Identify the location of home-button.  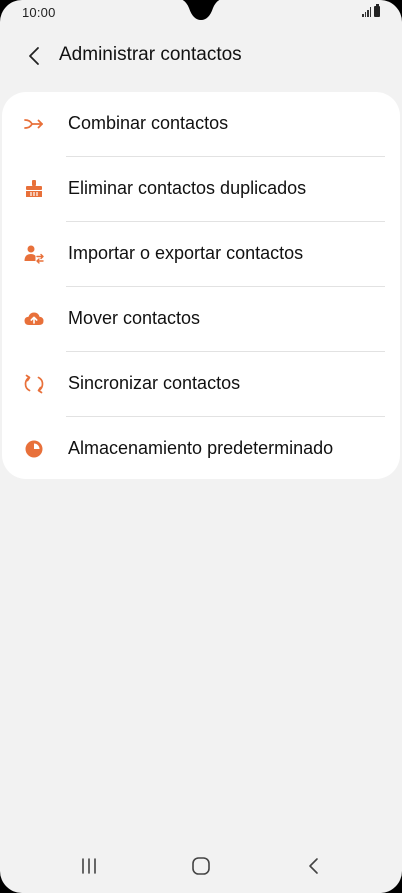
(201, 866).